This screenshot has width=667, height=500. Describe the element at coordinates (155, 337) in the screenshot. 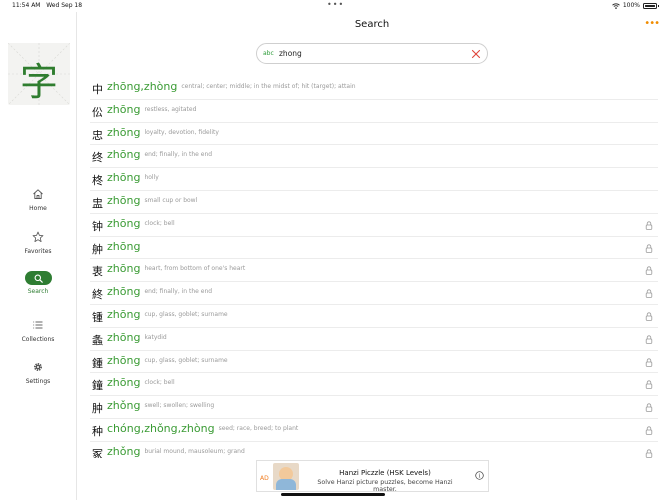

I see `definition: katydid` at that location.